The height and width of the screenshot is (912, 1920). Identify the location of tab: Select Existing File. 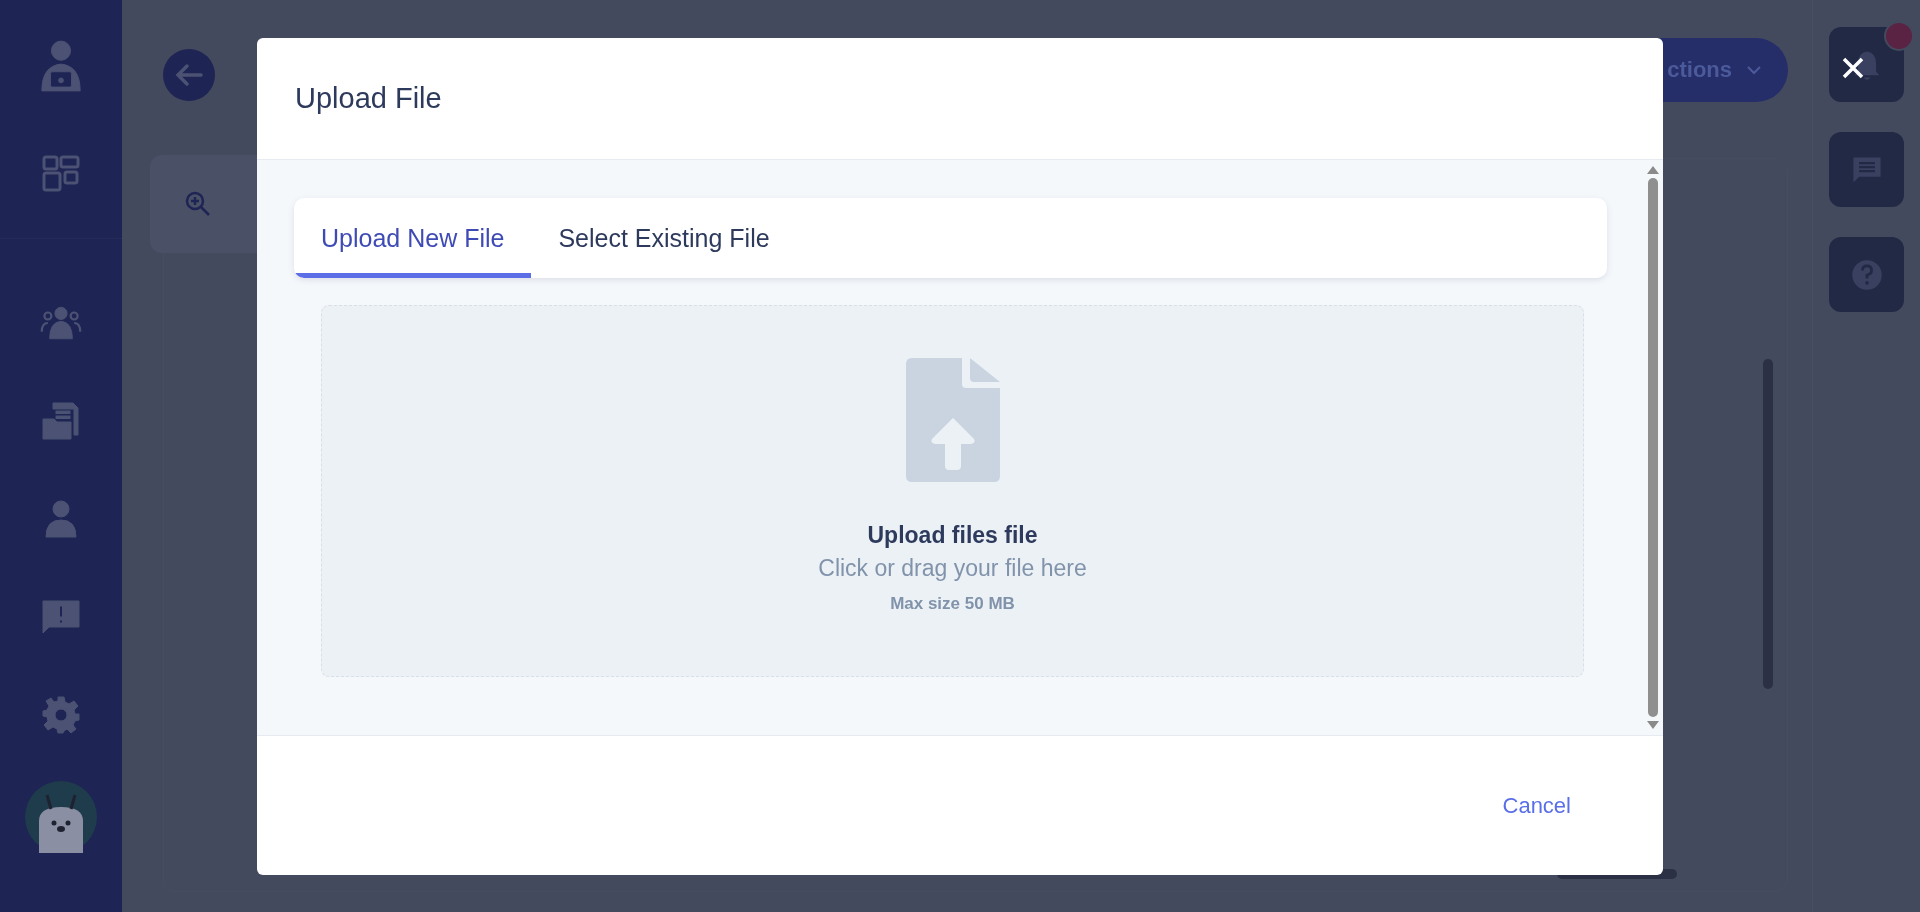
(664, 238).